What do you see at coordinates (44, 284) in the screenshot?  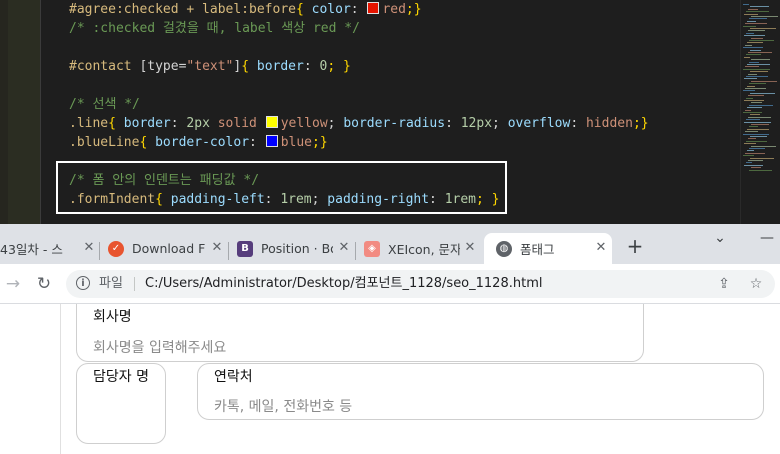 I see `reload-icon: ↻` at bounding box center [44, 284].